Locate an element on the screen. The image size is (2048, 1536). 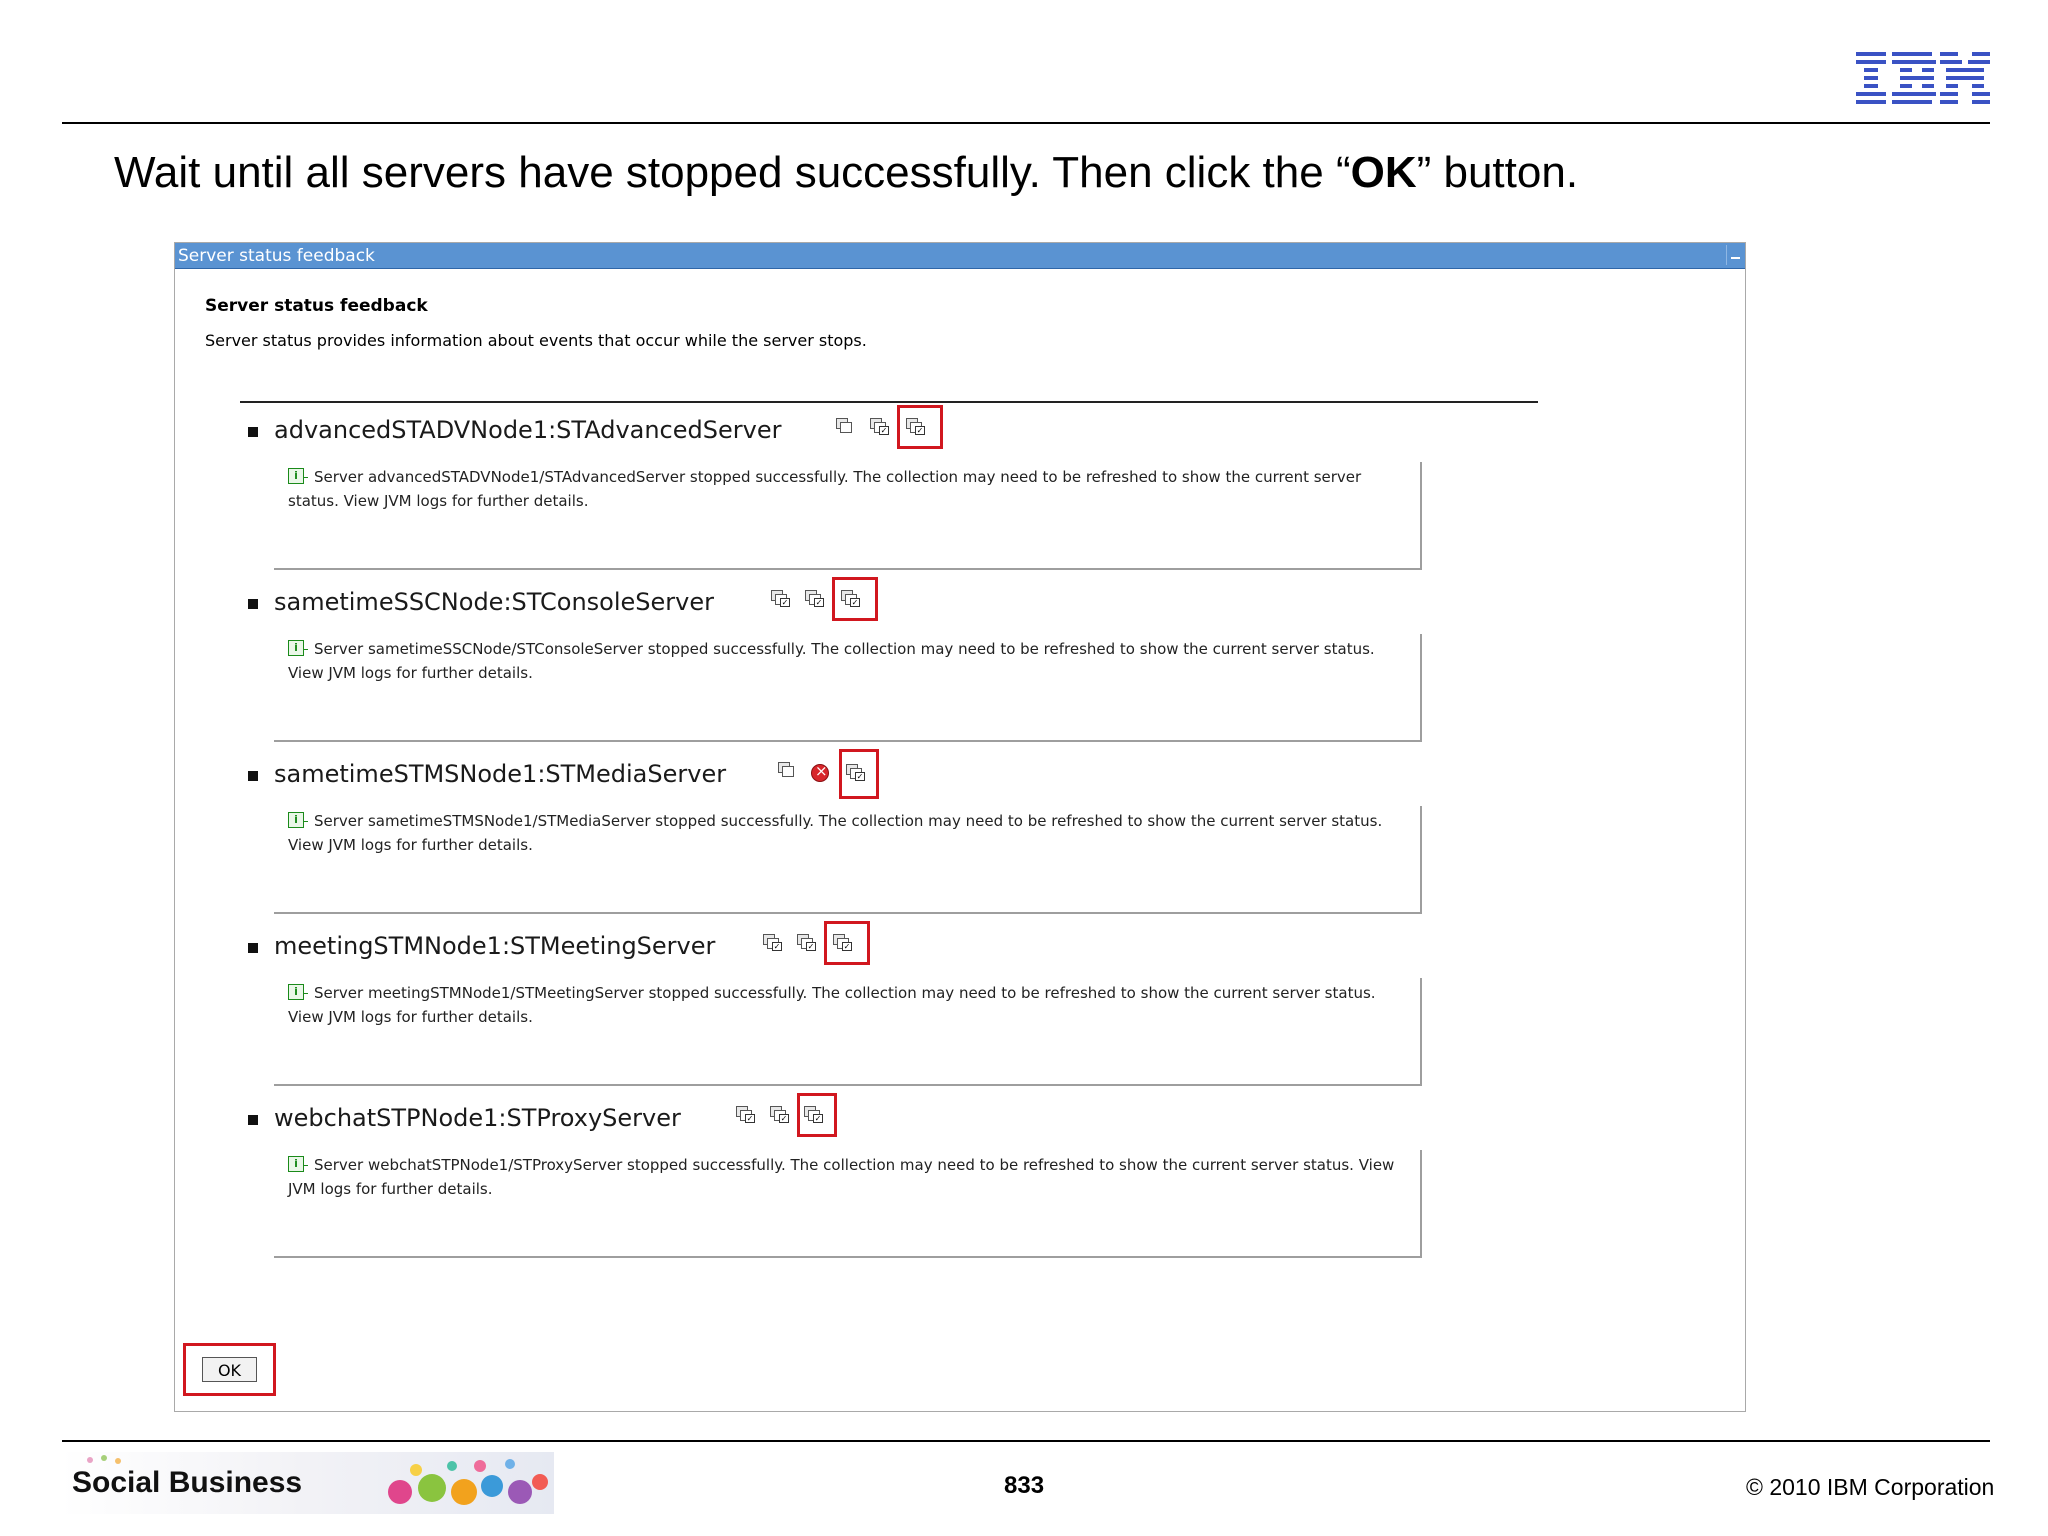
server-name: sametimeSSCNode:STConsoleServer is located at coordinates (494, 602).